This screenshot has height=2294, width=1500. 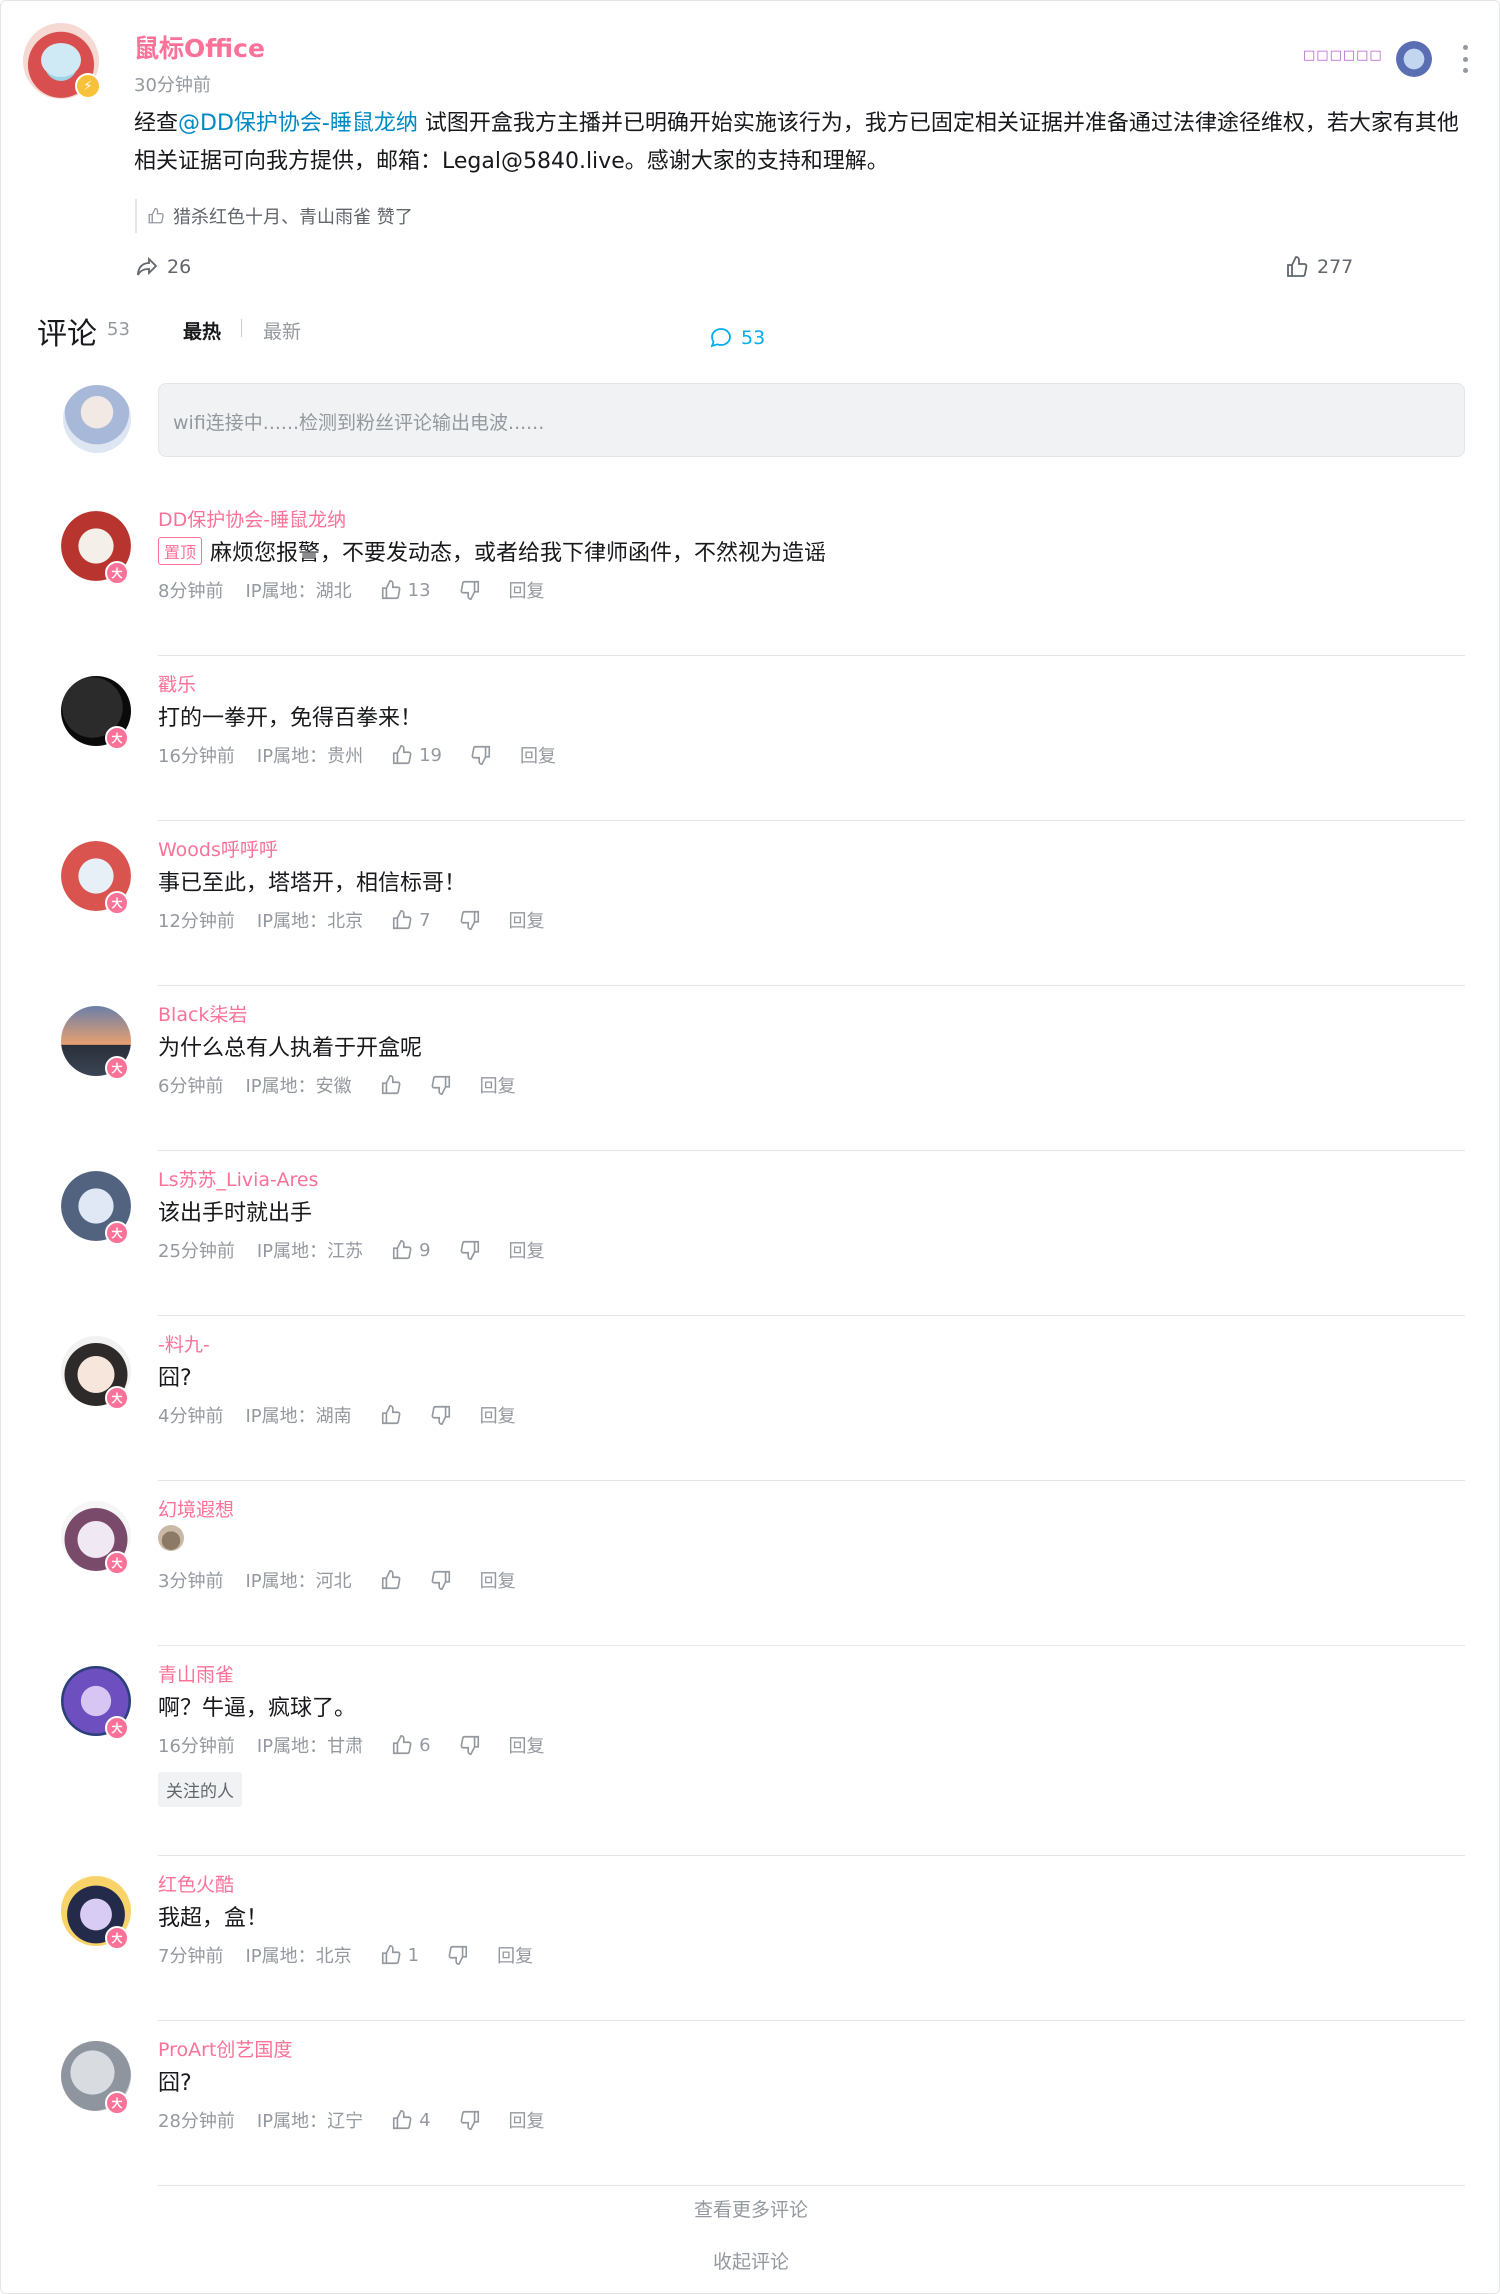 What do you see at coordinates (184, 1343) in the screenshot?
I see `commenter-name: -料九-` at bounding box center [184, 1343].